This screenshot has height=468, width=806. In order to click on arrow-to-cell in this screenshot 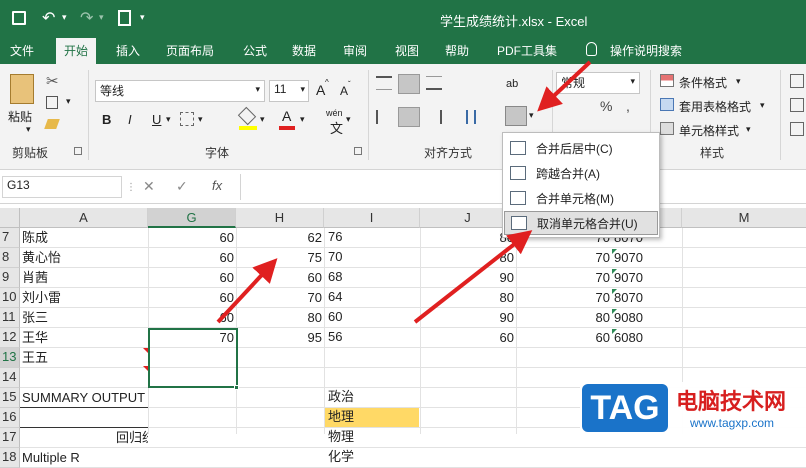, I will do `click(247, 291)`.